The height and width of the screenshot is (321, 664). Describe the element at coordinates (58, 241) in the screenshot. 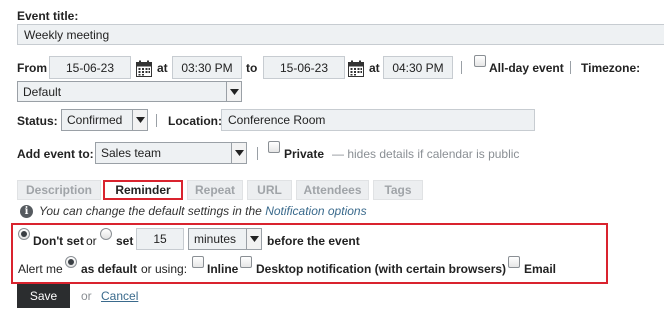

I see `dont-set-label: Don't set` at that location.